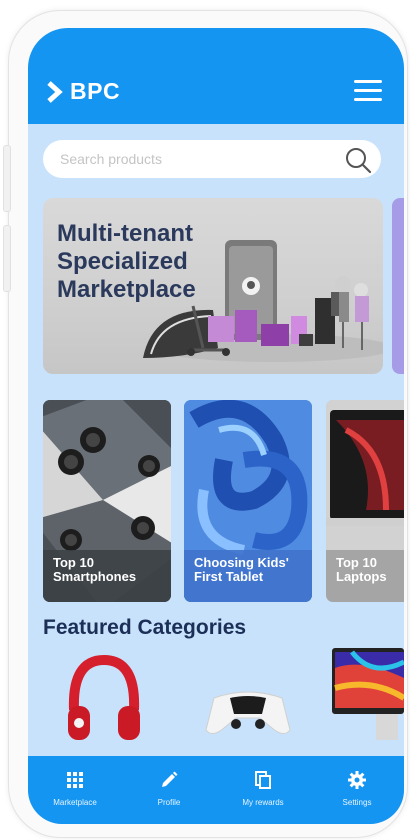 The image size is (410, 840). What do you see at coordinates (95, 91) in the screenshot?
I see `brand-name: BPC` at bounding box center [95, 91].